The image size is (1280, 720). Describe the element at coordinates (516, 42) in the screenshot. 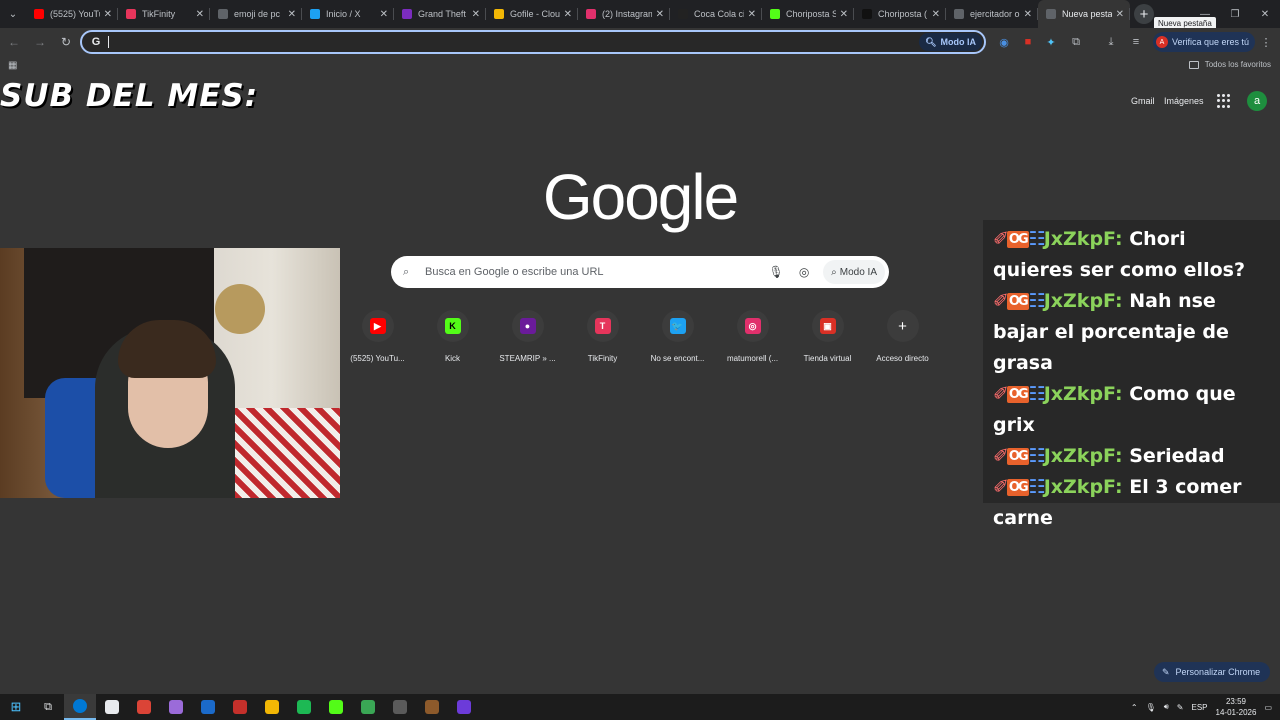

I see `address-input` at that location.